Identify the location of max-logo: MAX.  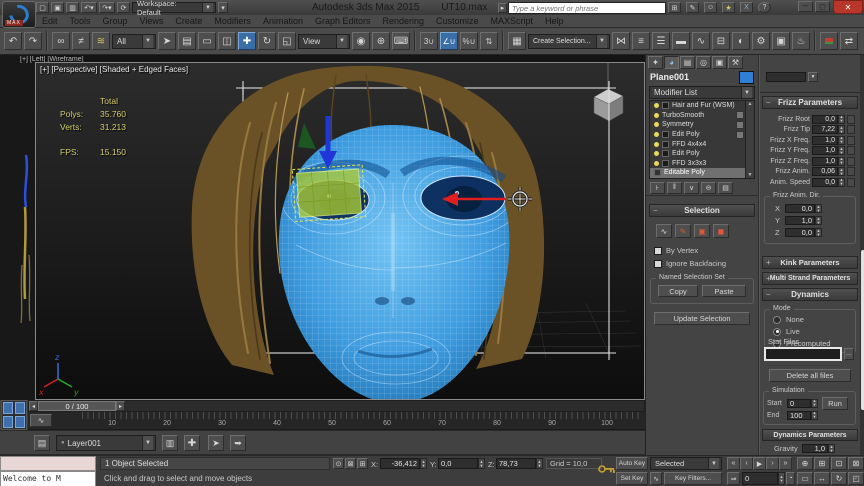
(19, 14).